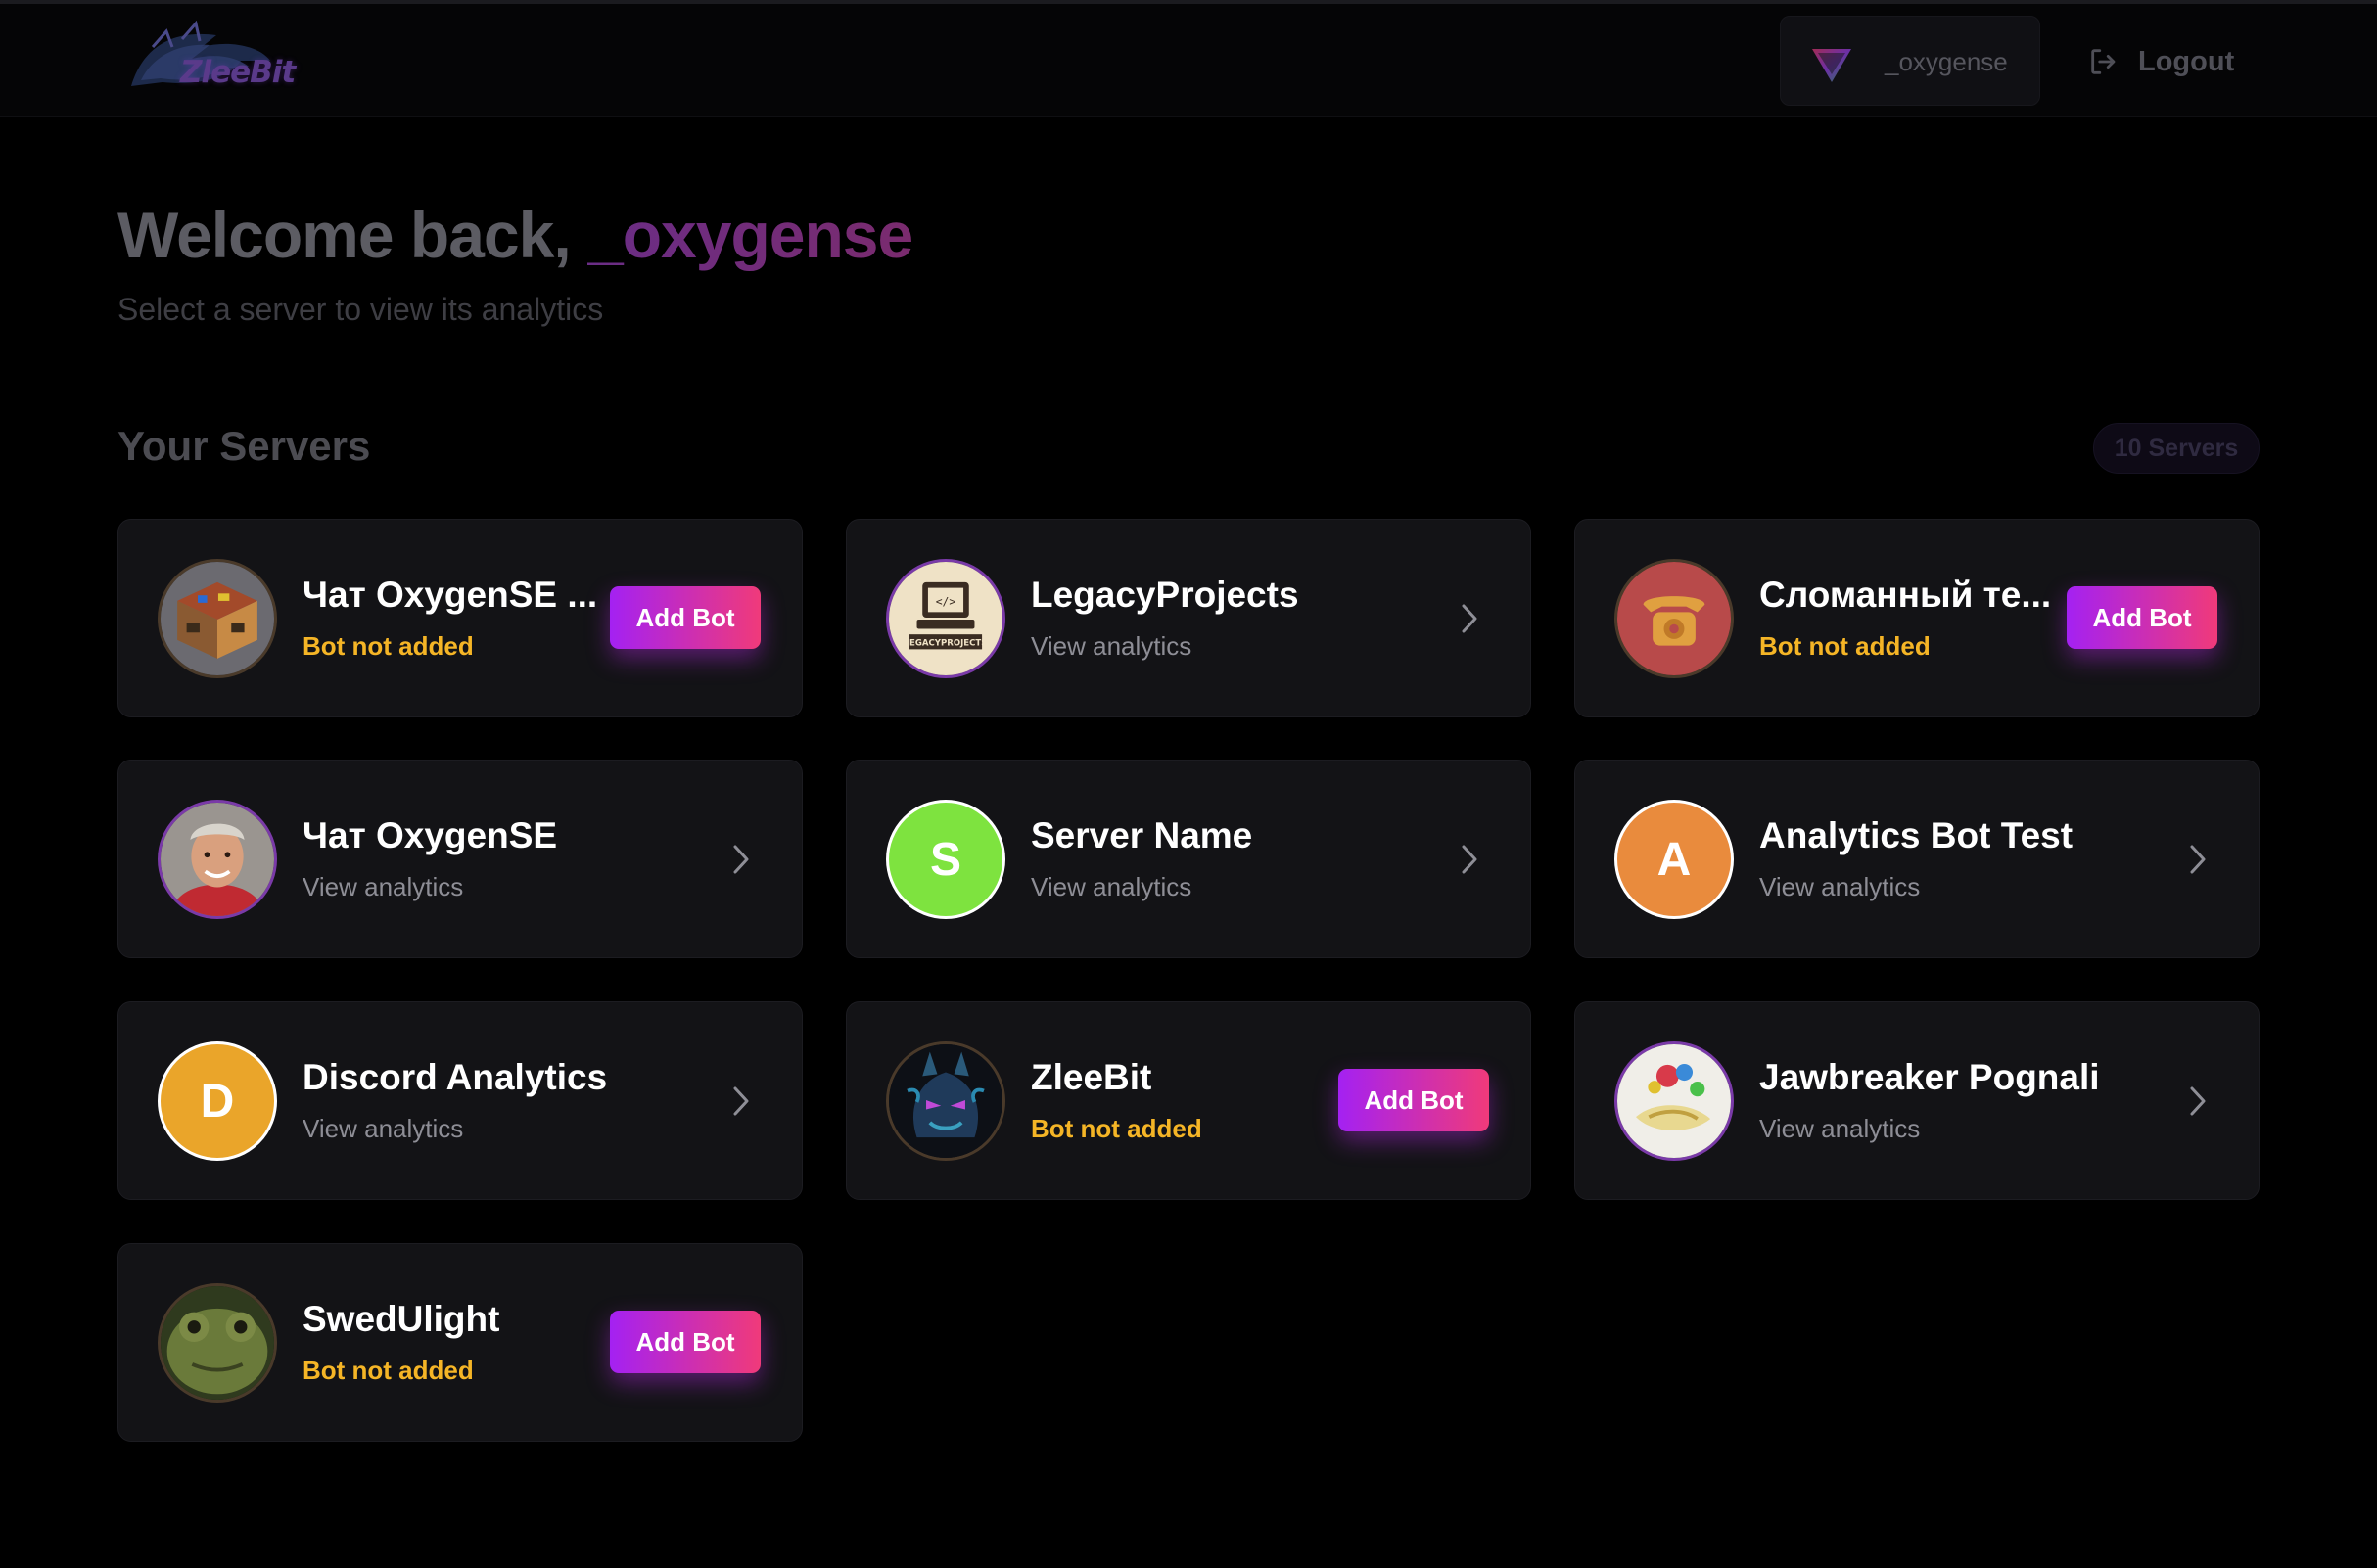 Image resolution: width=2377 pixels, height=1568 pixels. I want to click on server-card: D Discord Analytics View analytics, so click(460, 1100).